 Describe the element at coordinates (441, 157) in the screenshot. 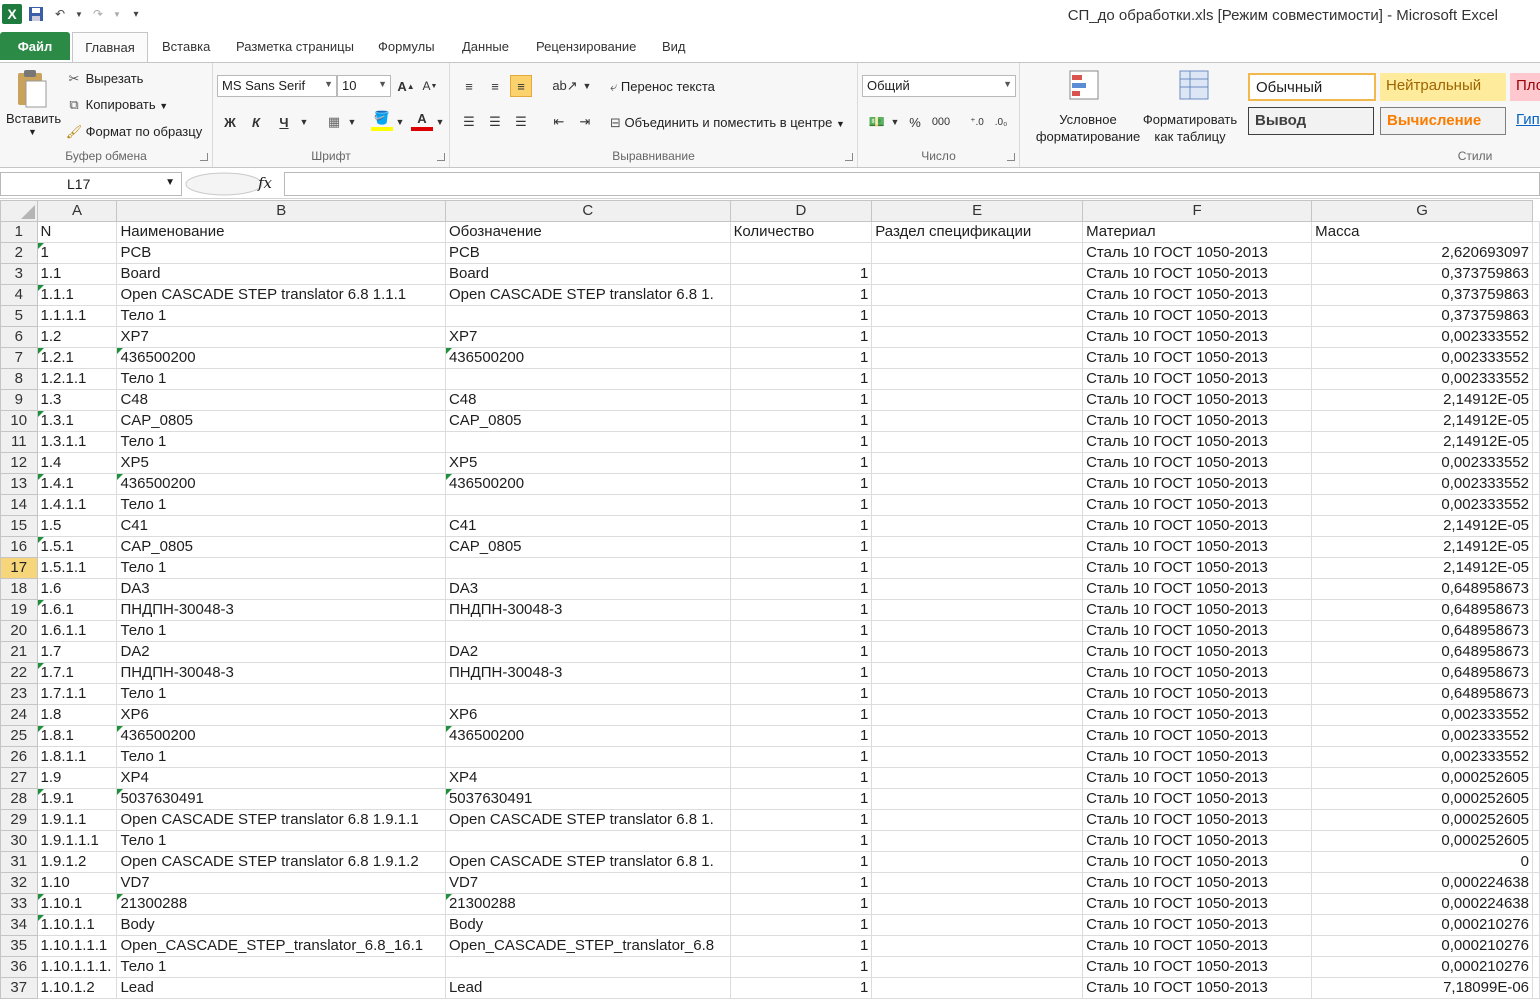

I see `font-launcher-icon` at that location.